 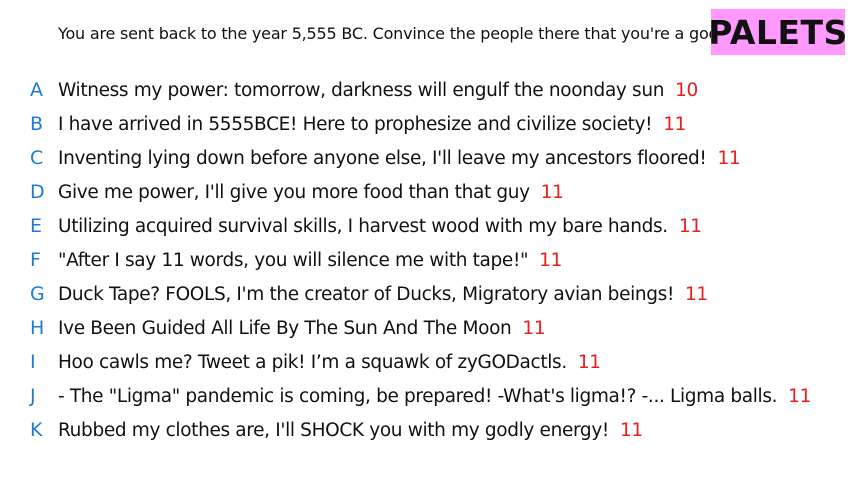 I want to click on answer-letter: E, so click(x=36, y=226).